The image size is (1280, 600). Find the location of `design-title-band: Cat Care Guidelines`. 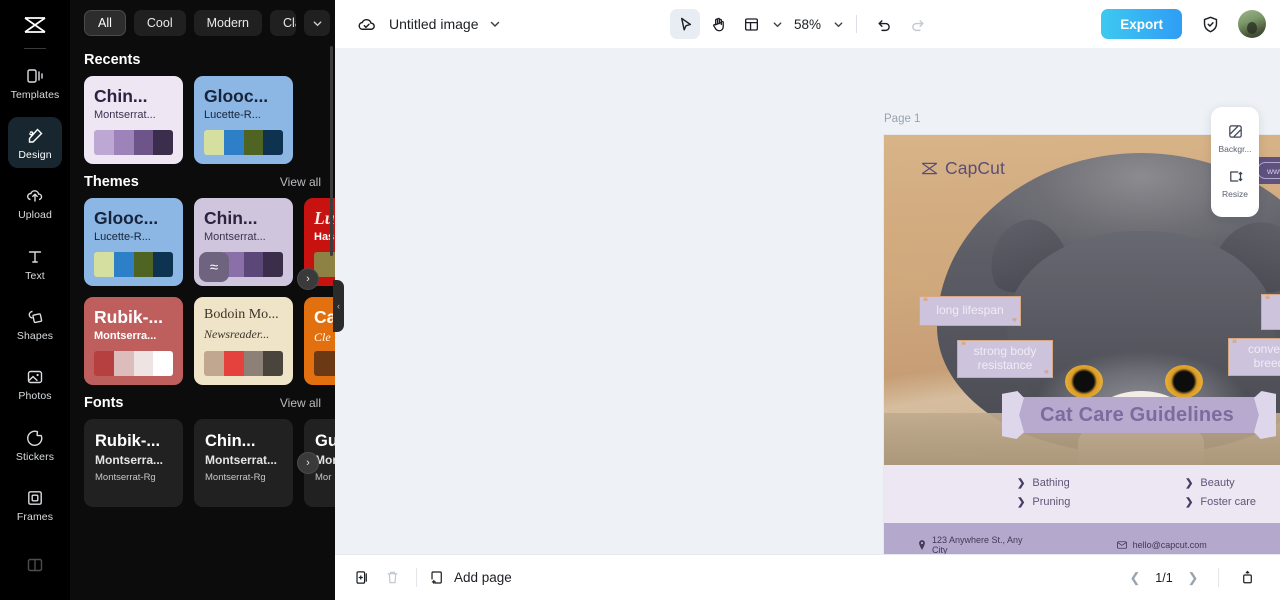

design-title-band: Cat Care Guidelines is located at coordinates (1137, 415).